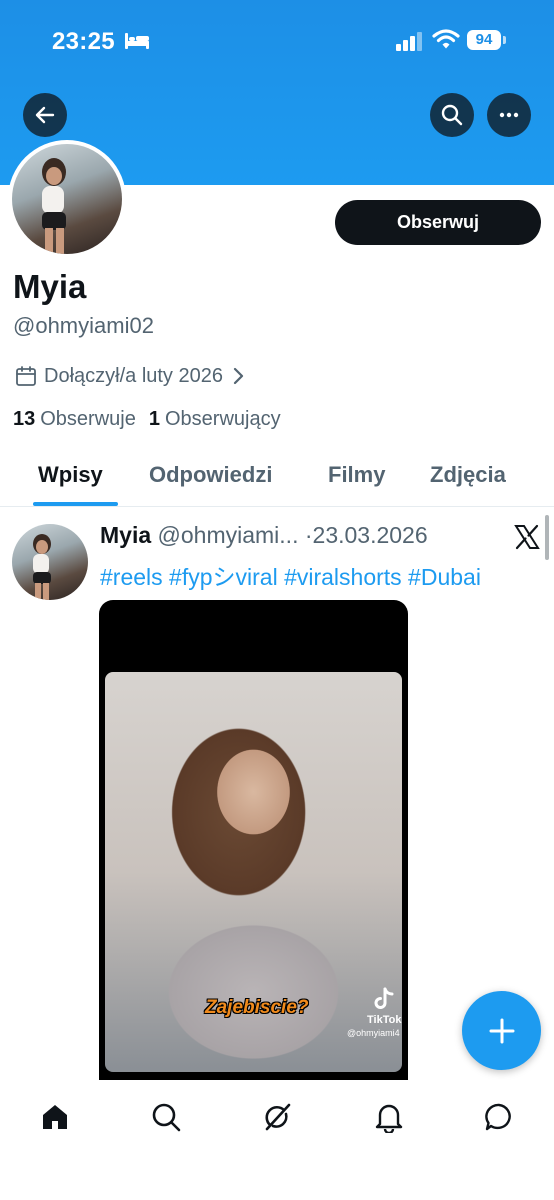  I want to click on tab-replies: Odpowiedzi, so click(210, 475).